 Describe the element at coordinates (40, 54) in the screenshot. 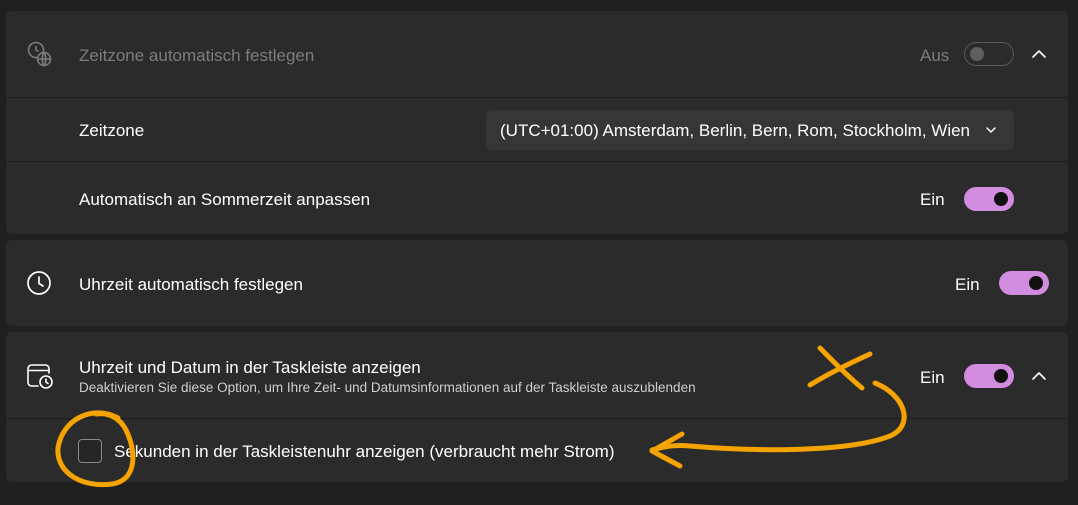

I see `globe-clock-icon` at that location.